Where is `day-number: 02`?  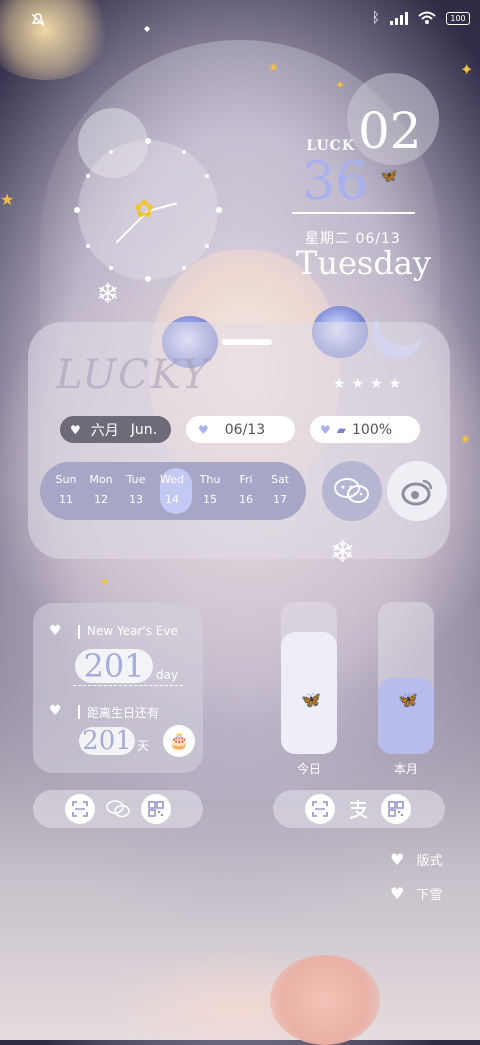 day-number: 02 is located at coordinates (390, 131).